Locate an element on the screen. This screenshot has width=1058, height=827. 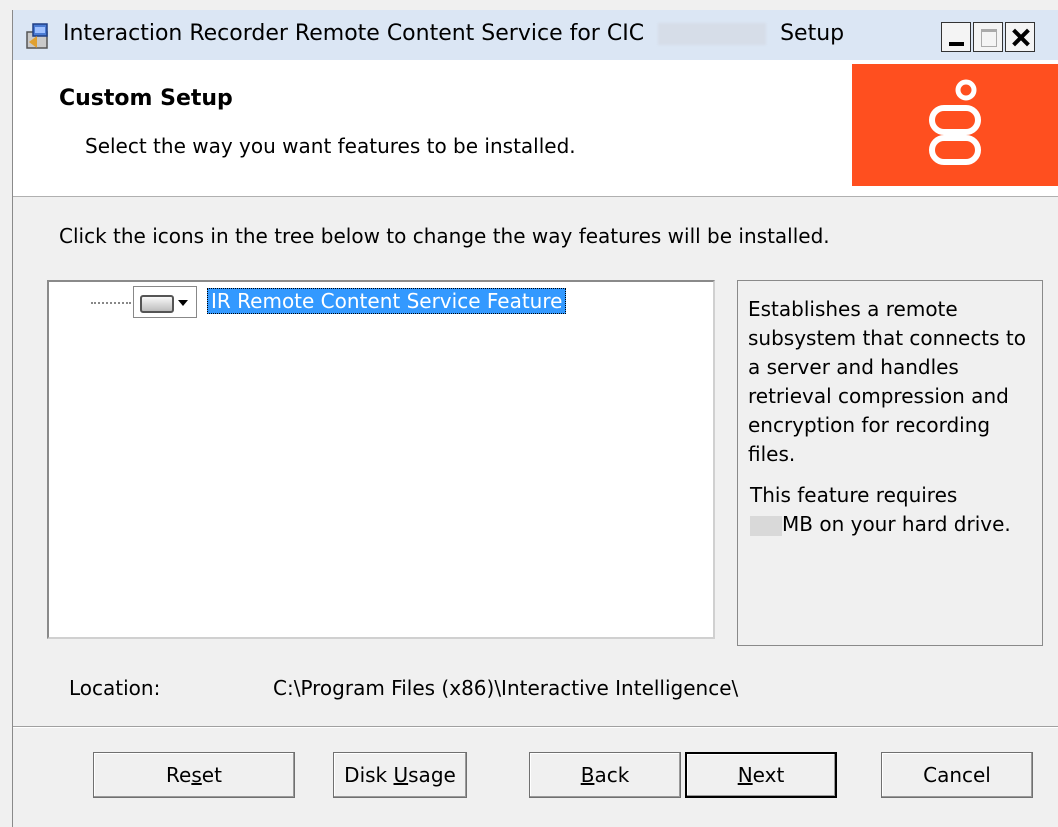
requirement-prefix: This feature requires is located at coordinates (854, 495).